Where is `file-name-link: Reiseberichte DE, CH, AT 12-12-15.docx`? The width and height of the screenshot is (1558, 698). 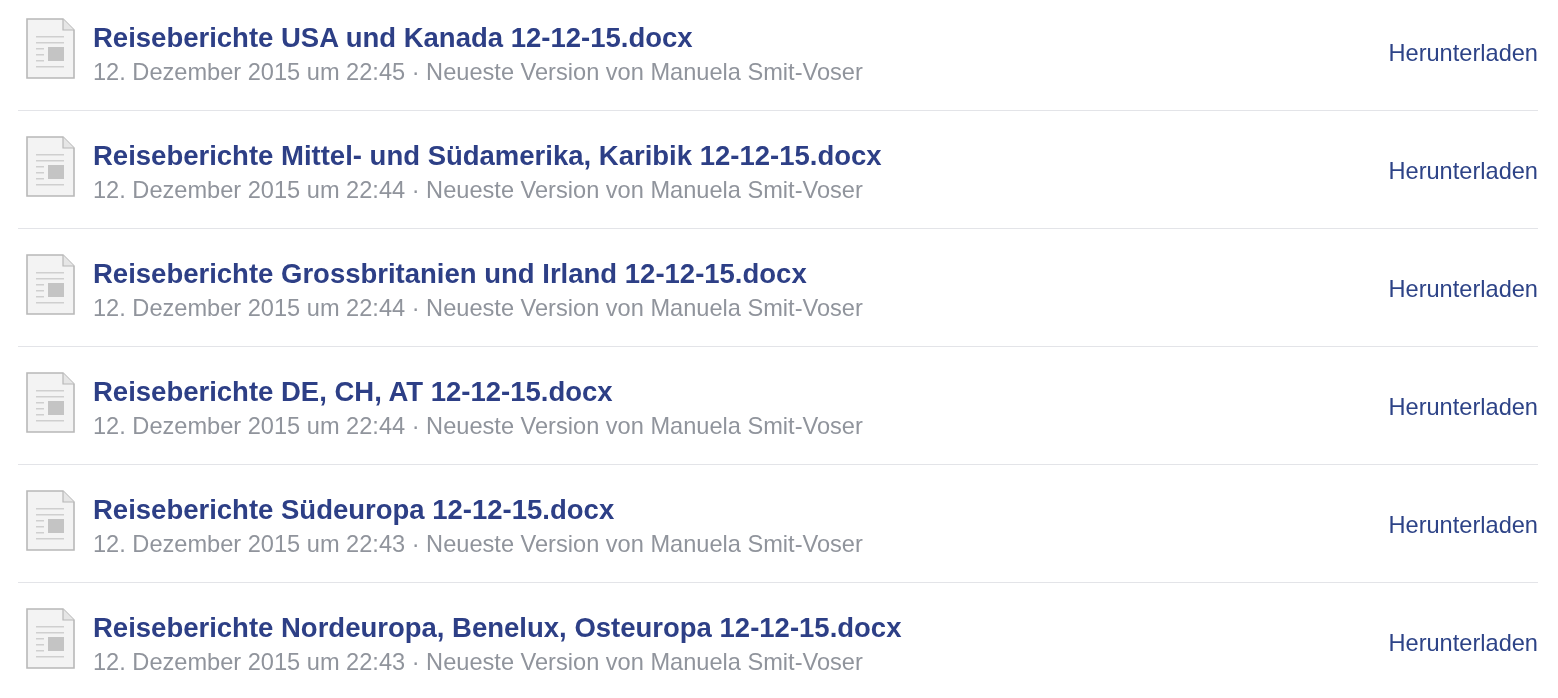 file-name-link: Reiseberichte DE, CH, AT 12-12-15.docx is located at coordinates (353, 392).